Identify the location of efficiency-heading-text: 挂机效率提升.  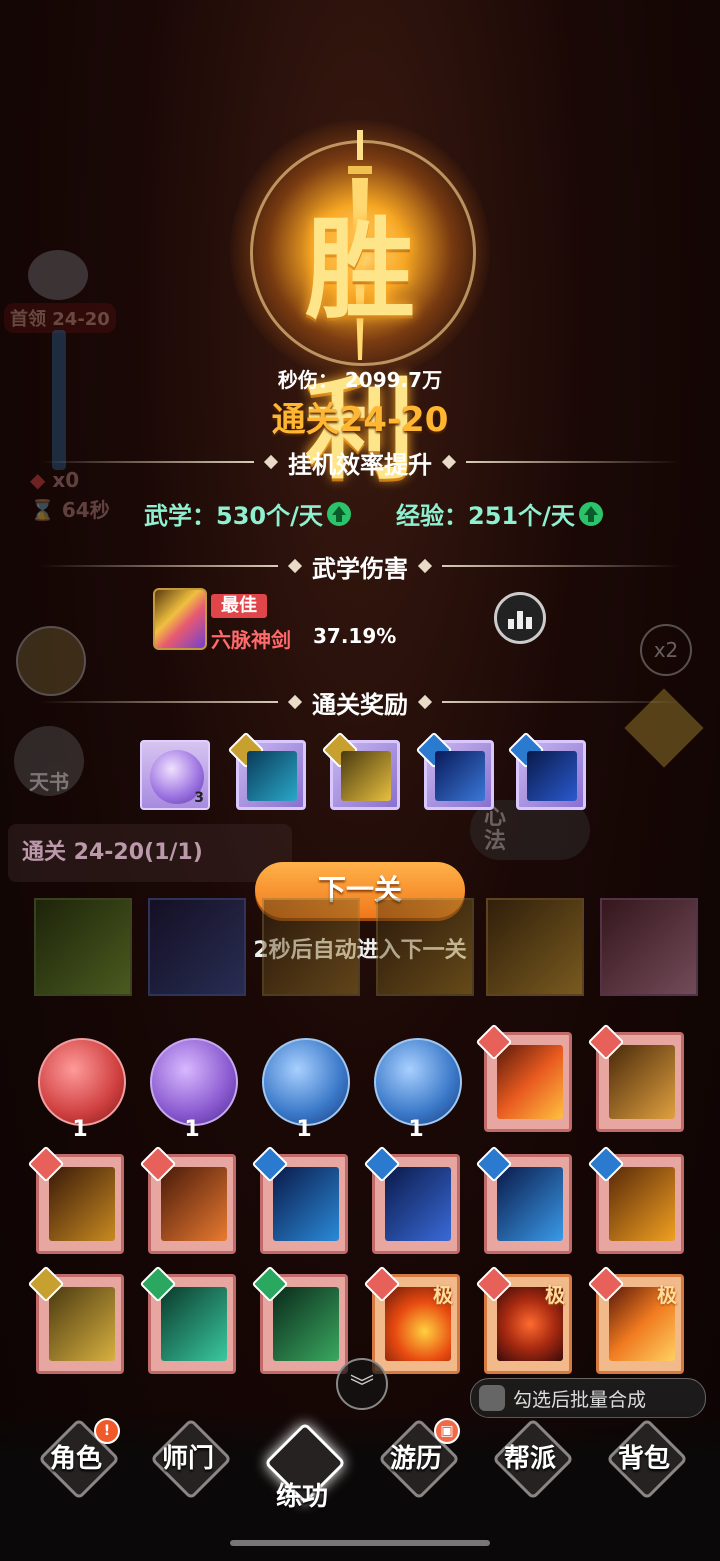
(360, 464).